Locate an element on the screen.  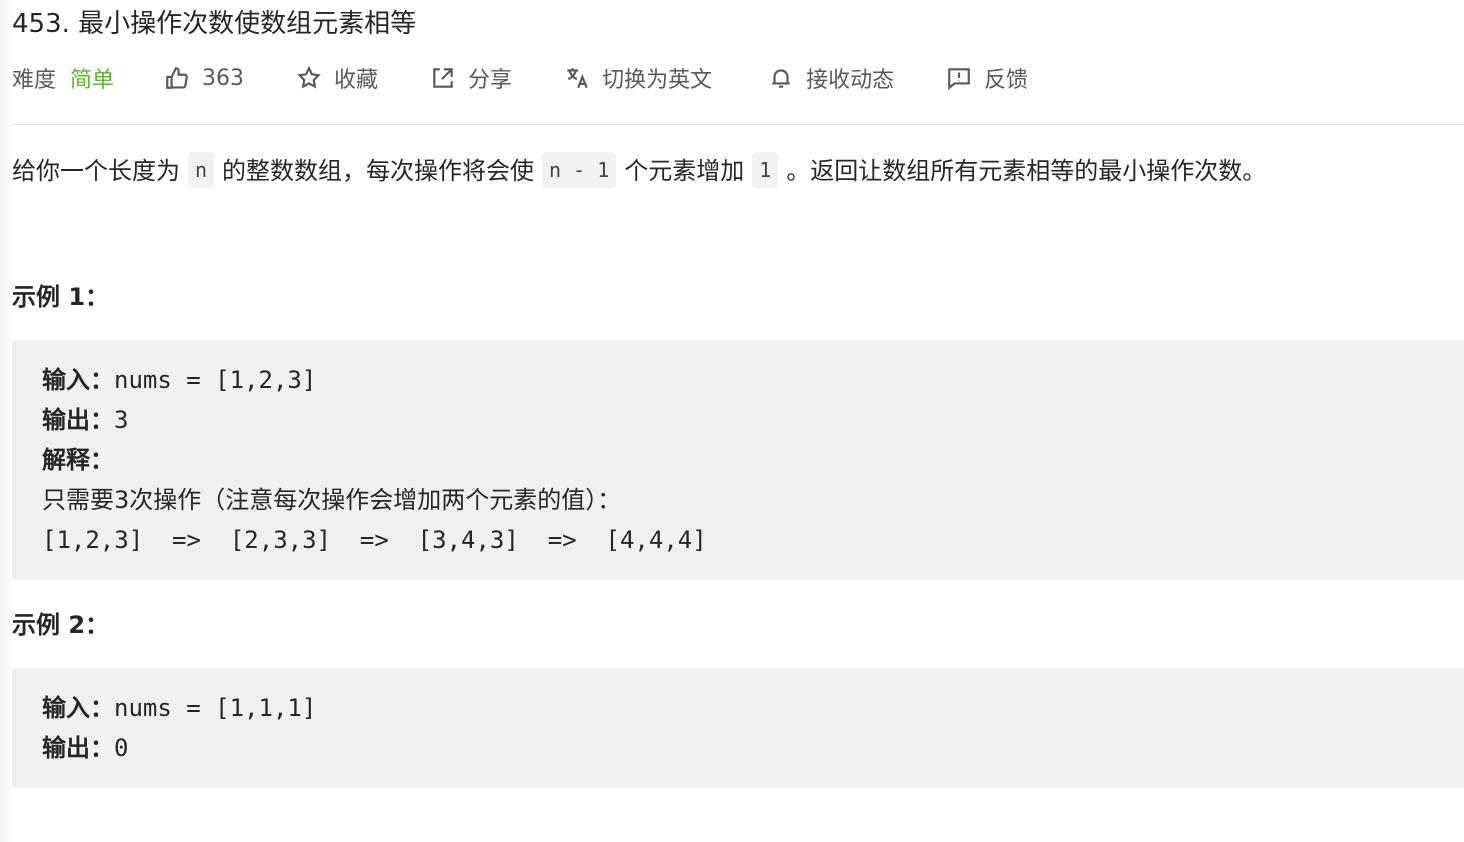
feedback-label: 反馈 is located at coordinates (1006, 80).